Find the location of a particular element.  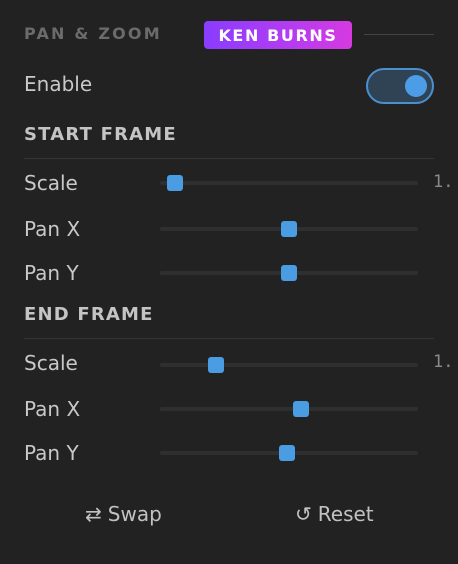

start-frame-title: START FRAME is located at coordinates (100, 134).